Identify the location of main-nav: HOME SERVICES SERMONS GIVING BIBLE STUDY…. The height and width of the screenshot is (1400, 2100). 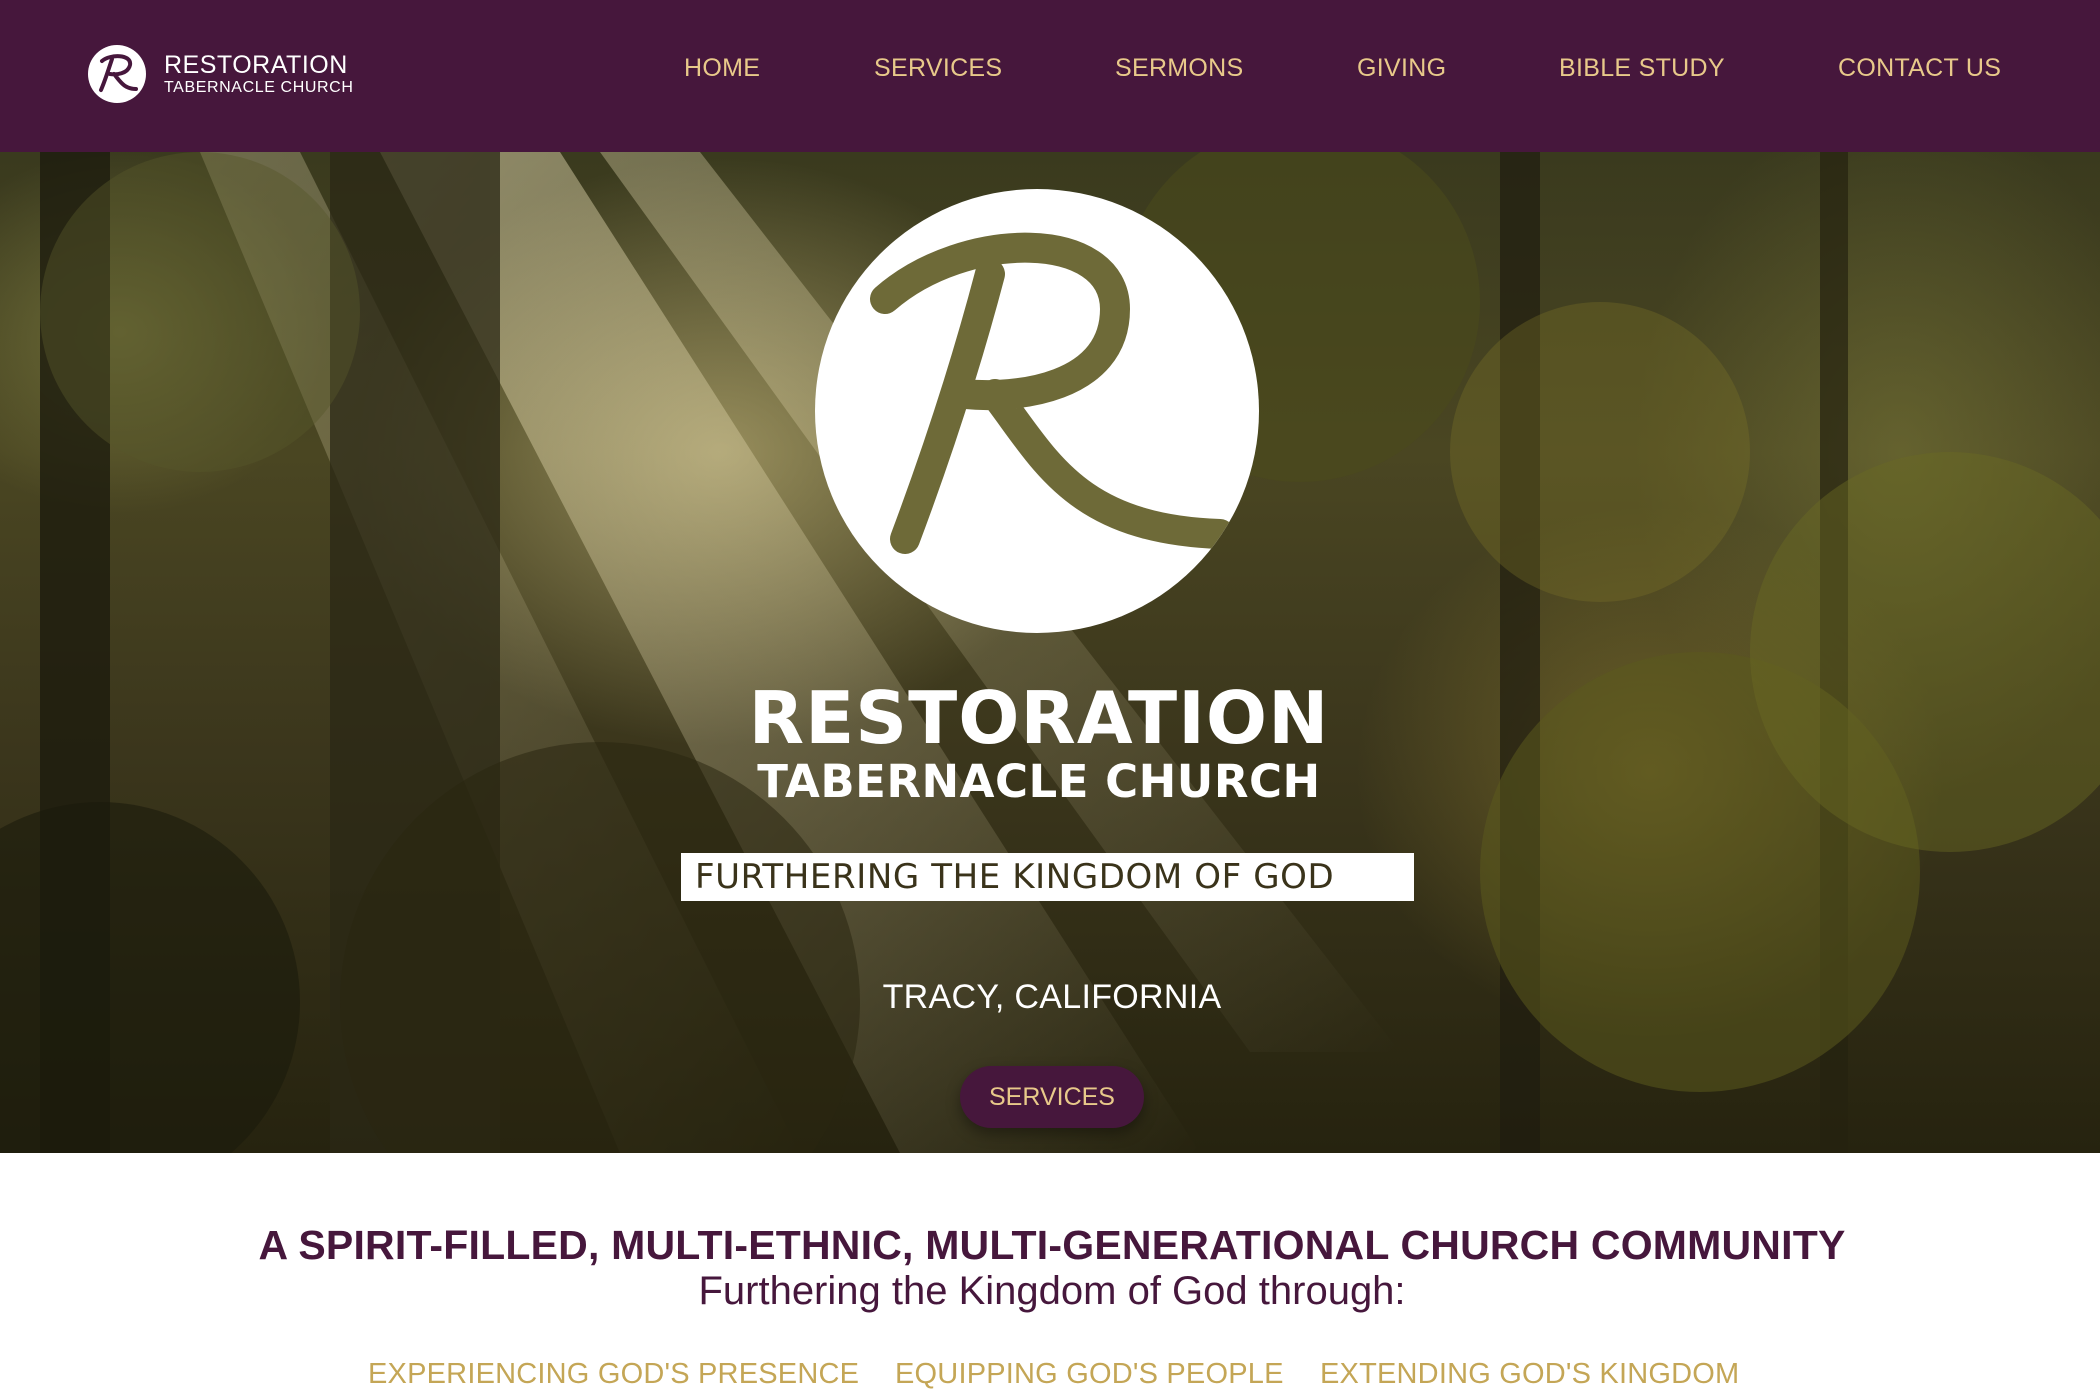
(1050, 68).